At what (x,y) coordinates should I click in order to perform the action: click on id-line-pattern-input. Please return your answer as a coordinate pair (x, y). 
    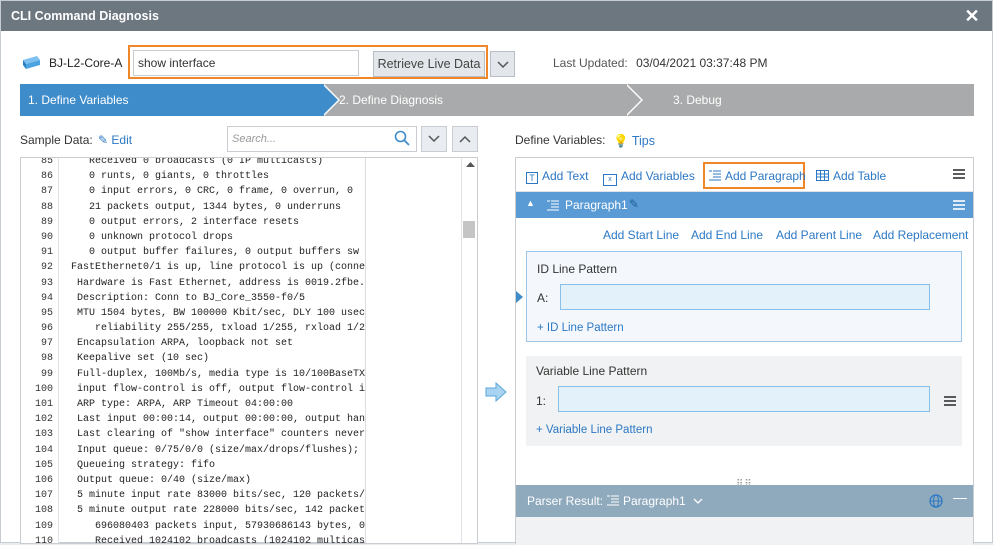
    Looking at the image, I should click on (745, 297).